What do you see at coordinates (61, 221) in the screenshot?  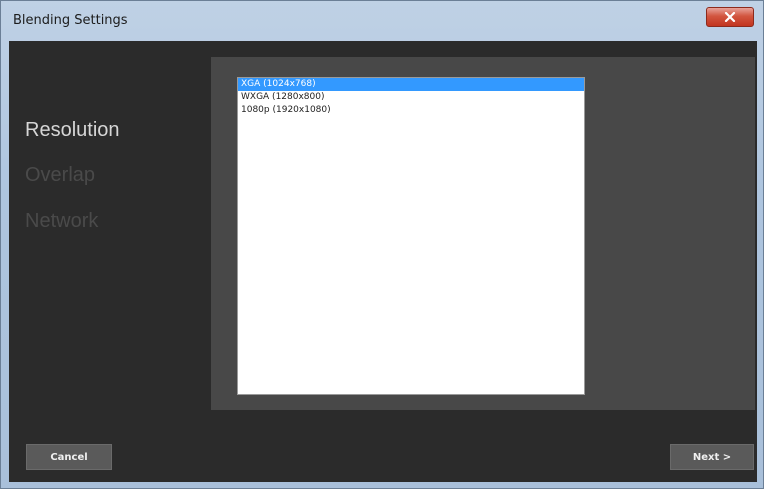 I see `nav-item-network: Network` at bounding box center [61, 221].